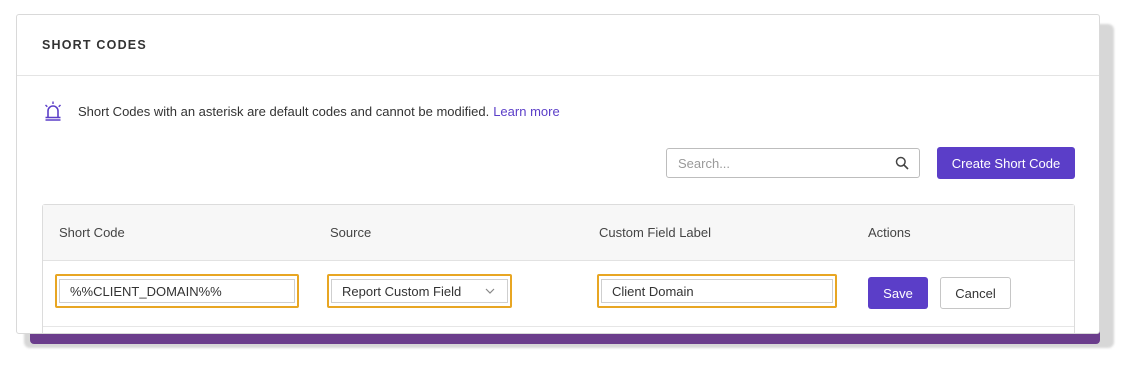  Describe the element at coordinates (92, 232) in the screenshot. I see `column-header-short-code: Short Code` at that location.